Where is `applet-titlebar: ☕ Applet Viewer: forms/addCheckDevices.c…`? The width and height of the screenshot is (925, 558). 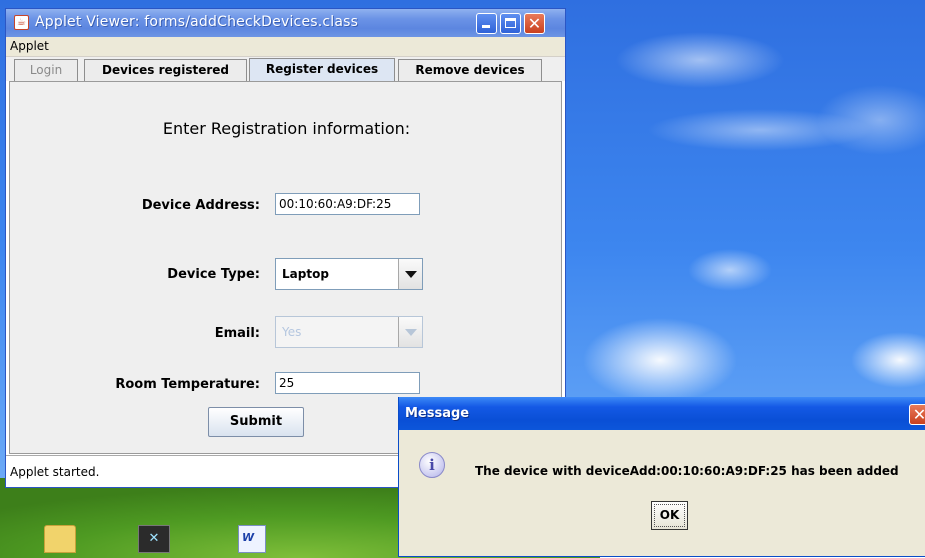
applet-titlebar: ☕ Applet Viewer: forms/addCheckDevices.c… is located at coordinates (285, 23).